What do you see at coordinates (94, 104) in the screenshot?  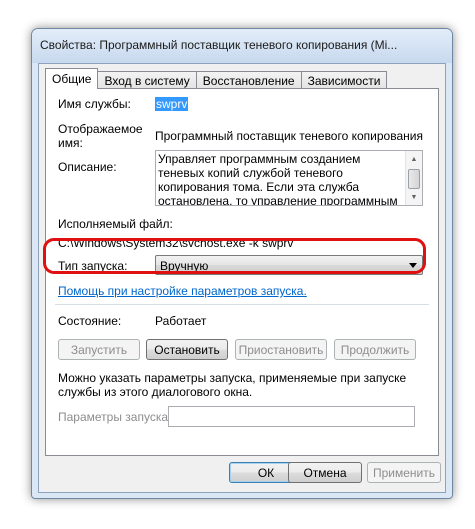 I see `service-name-label: Имя службы:` at bounding box center [94, 104].